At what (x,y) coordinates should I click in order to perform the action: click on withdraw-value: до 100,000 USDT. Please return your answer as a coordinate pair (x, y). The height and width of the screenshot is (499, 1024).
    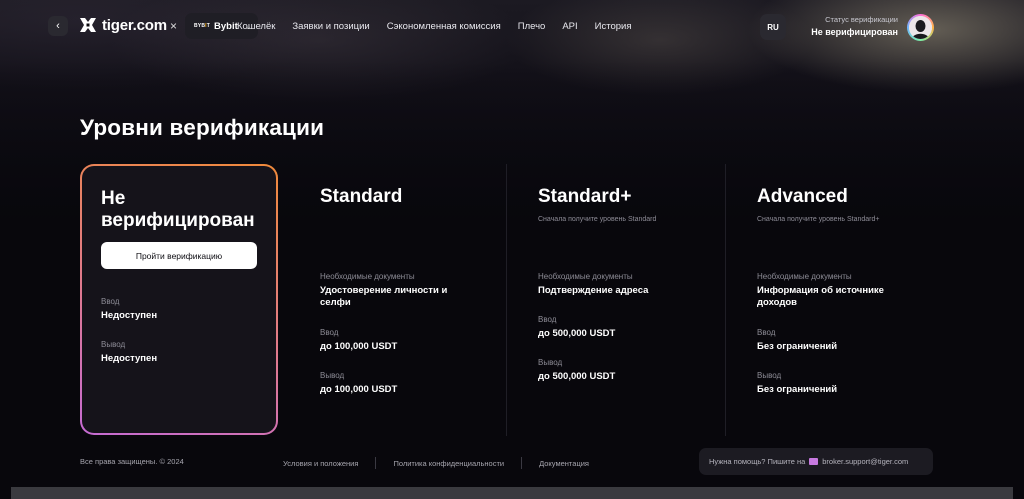
    Looking at the image, I should click on (359, 389).